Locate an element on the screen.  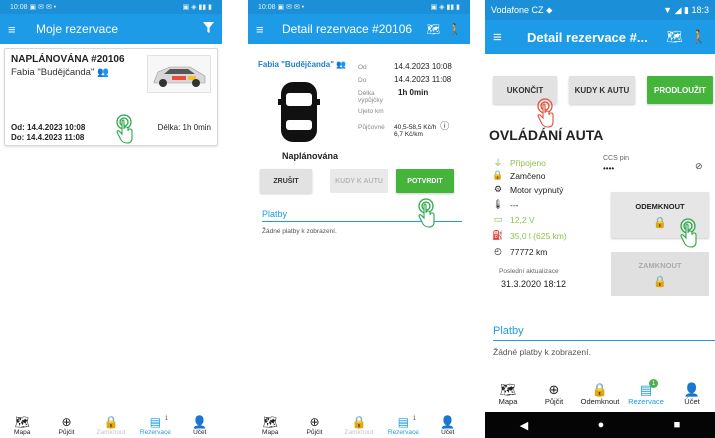
app-bar: ≡ Detail rezervace #... 🗺 🚶 is located at coordinates (600, 37).